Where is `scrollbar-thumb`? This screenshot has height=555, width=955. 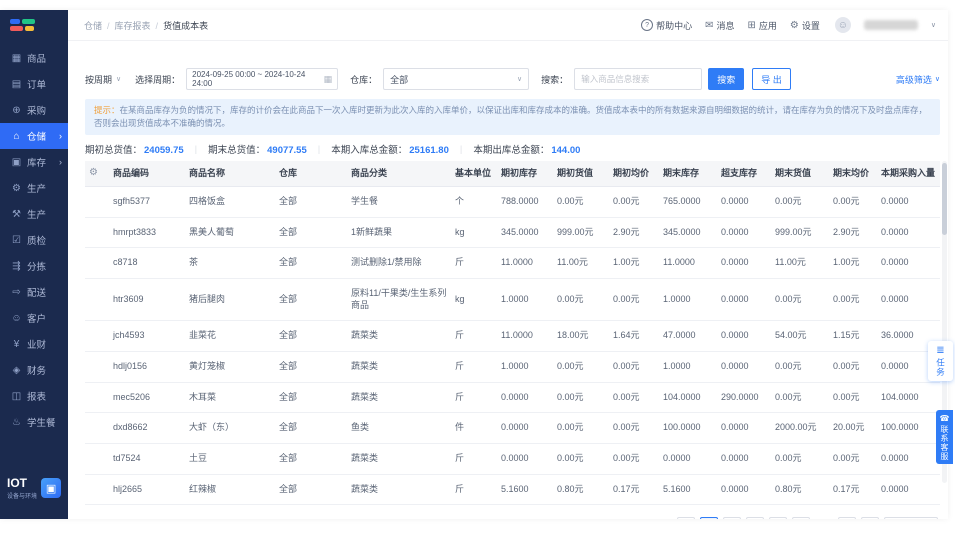
scrollbar-thumb is located at coordinates (944, 199).